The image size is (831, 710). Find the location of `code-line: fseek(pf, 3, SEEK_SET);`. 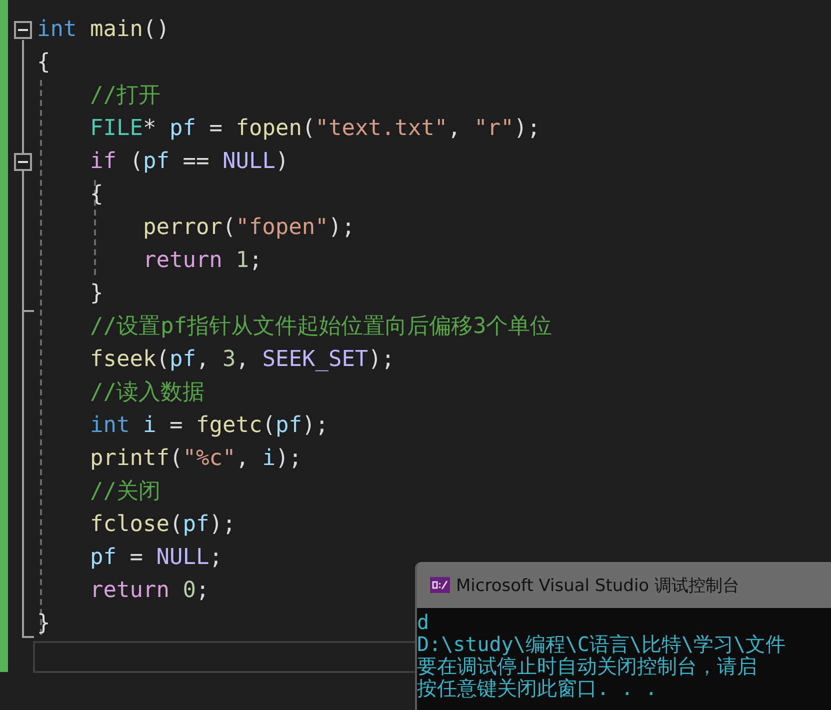

code-line: fseek(pf, 3, SEEK_SET); is located at coordinates (241, 360).